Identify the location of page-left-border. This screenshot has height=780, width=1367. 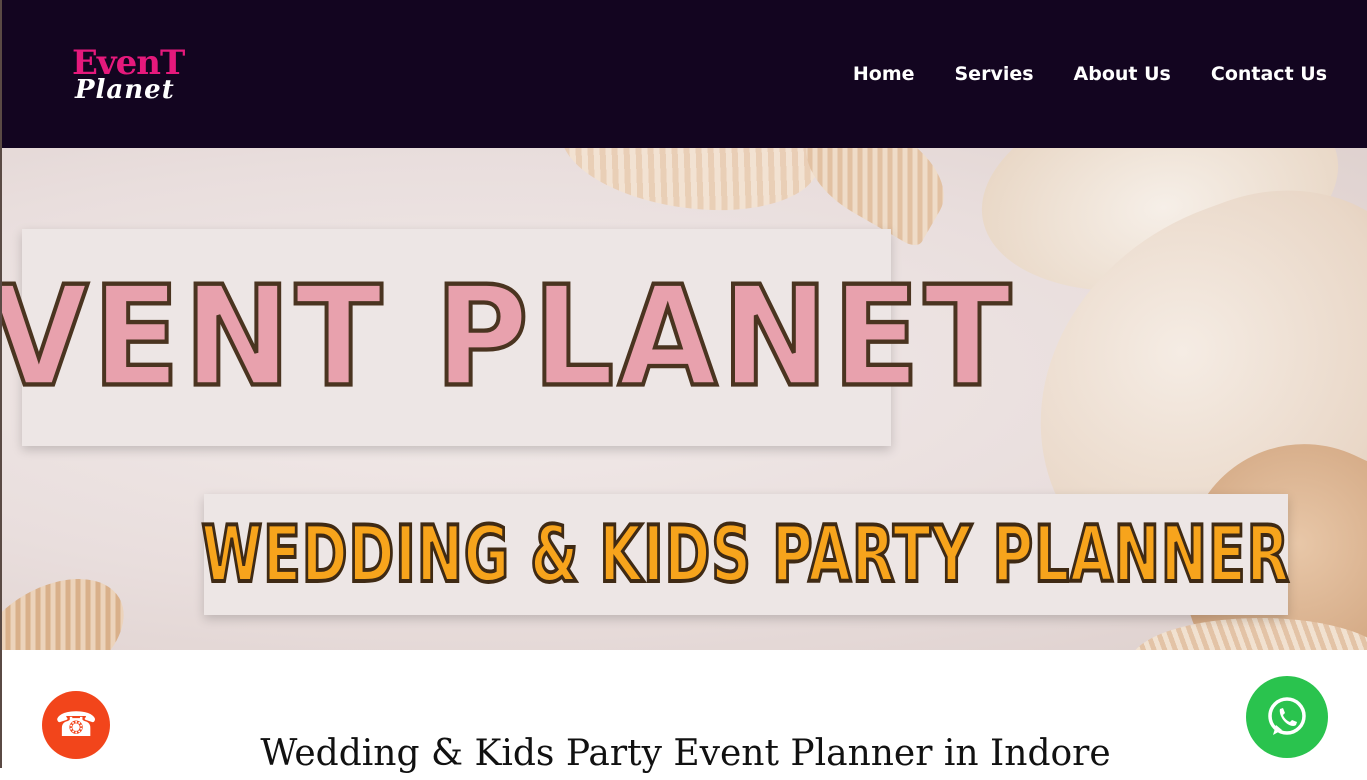
(1, 384).